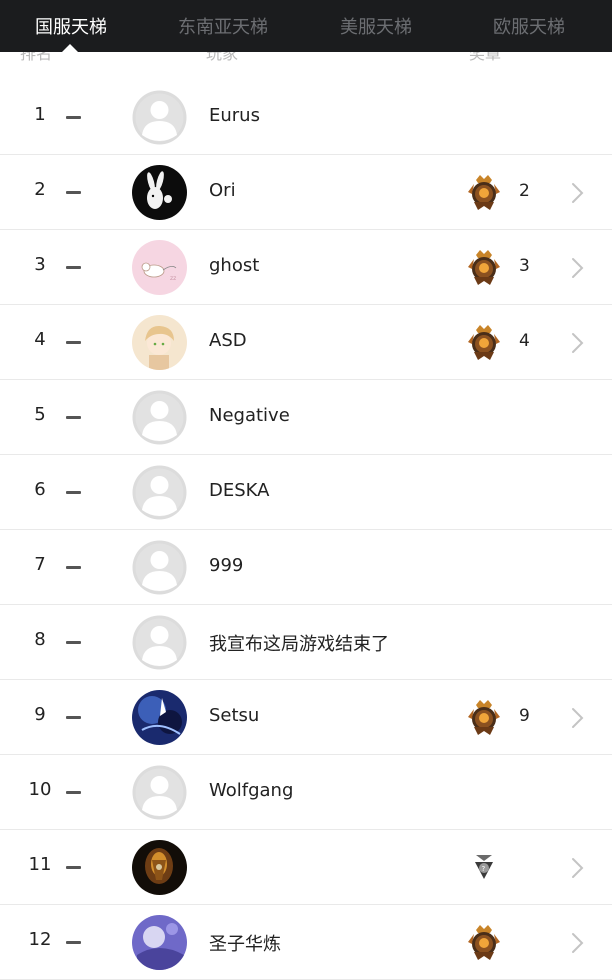  What do you see at coordinates (234, 115) in the screenshot?
I see `player-name: Eurus` at bounding box center [234, 115].